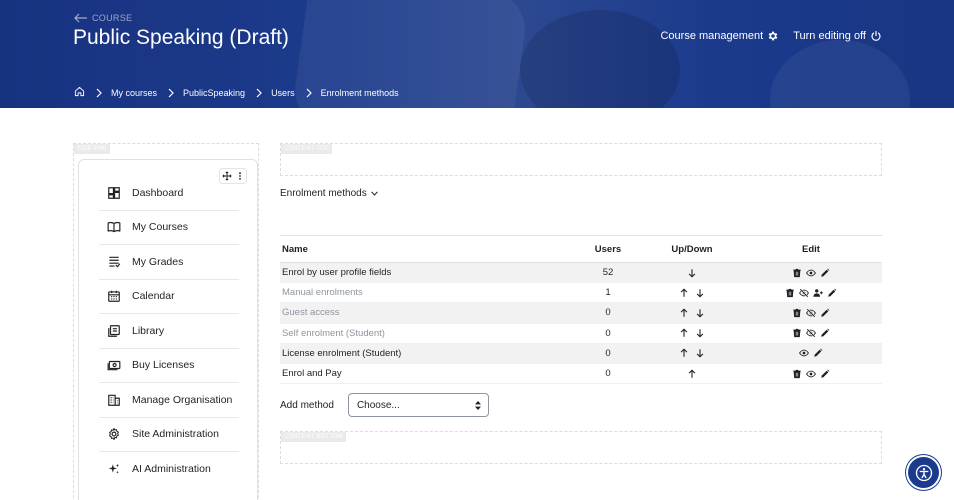 Image resolution: width=954 pixels, height=500 pixels. Describe the element at coordinates (477, 405) in the screenshot. I see `select-arrows-icon` at that location.